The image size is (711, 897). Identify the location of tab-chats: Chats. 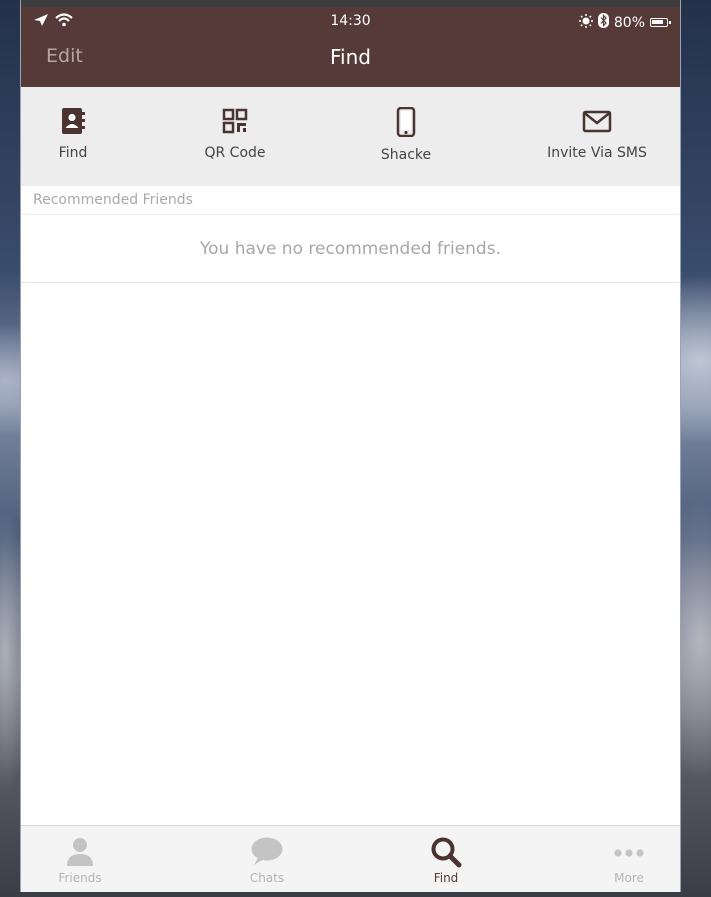
(267, 860).